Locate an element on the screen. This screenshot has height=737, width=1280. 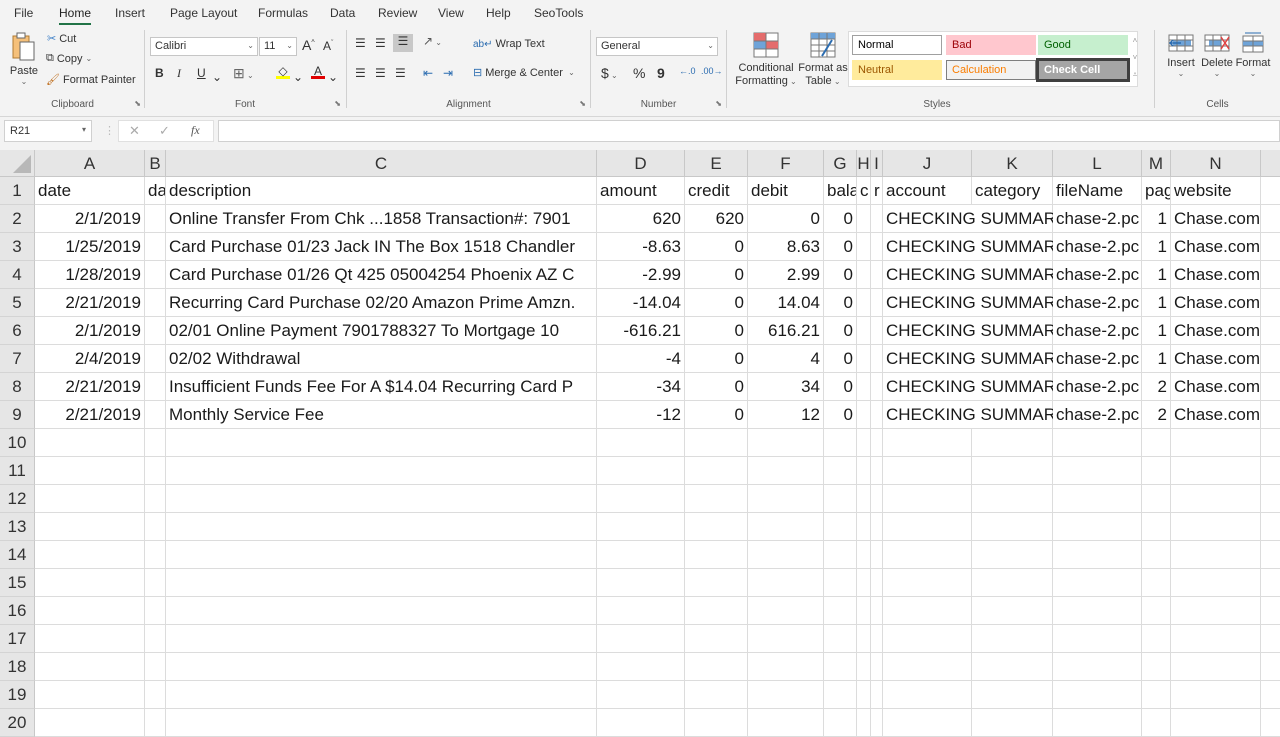
header-cell: debit is located at coordinates (786, 191).